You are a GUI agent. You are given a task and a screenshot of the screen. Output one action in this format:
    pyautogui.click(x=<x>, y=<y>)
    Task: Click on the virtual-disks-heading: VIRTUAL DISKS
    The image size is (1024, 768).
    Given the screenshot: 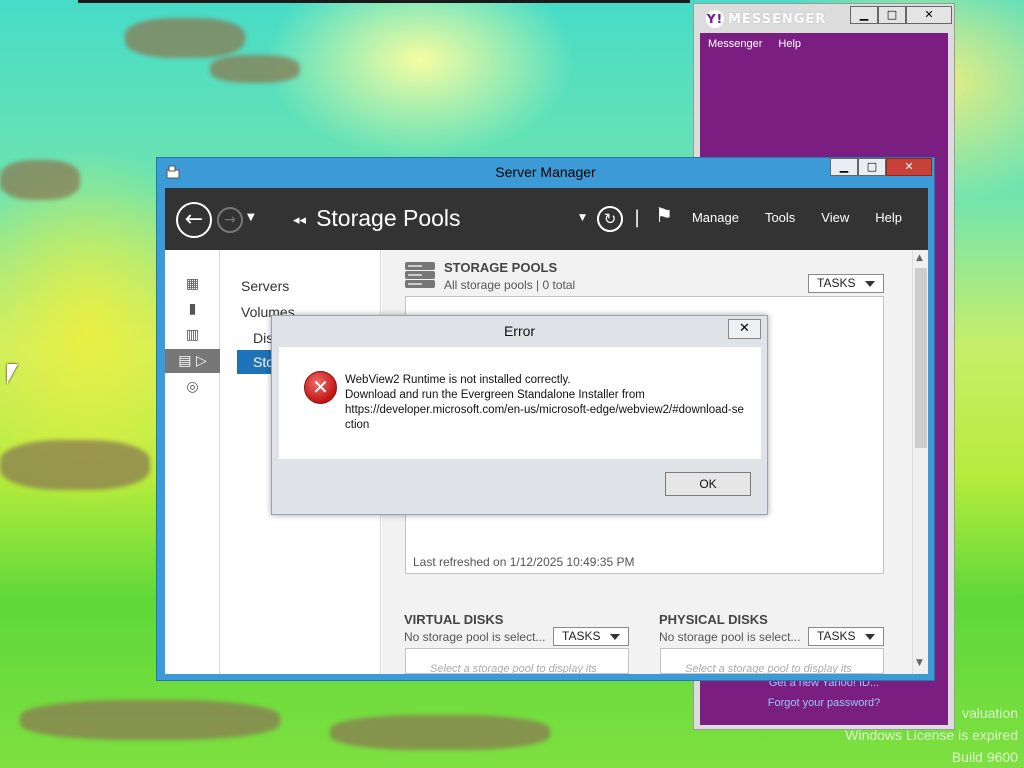 What is the action you would take?
    pyautogui.click(x=454, y=619)
    